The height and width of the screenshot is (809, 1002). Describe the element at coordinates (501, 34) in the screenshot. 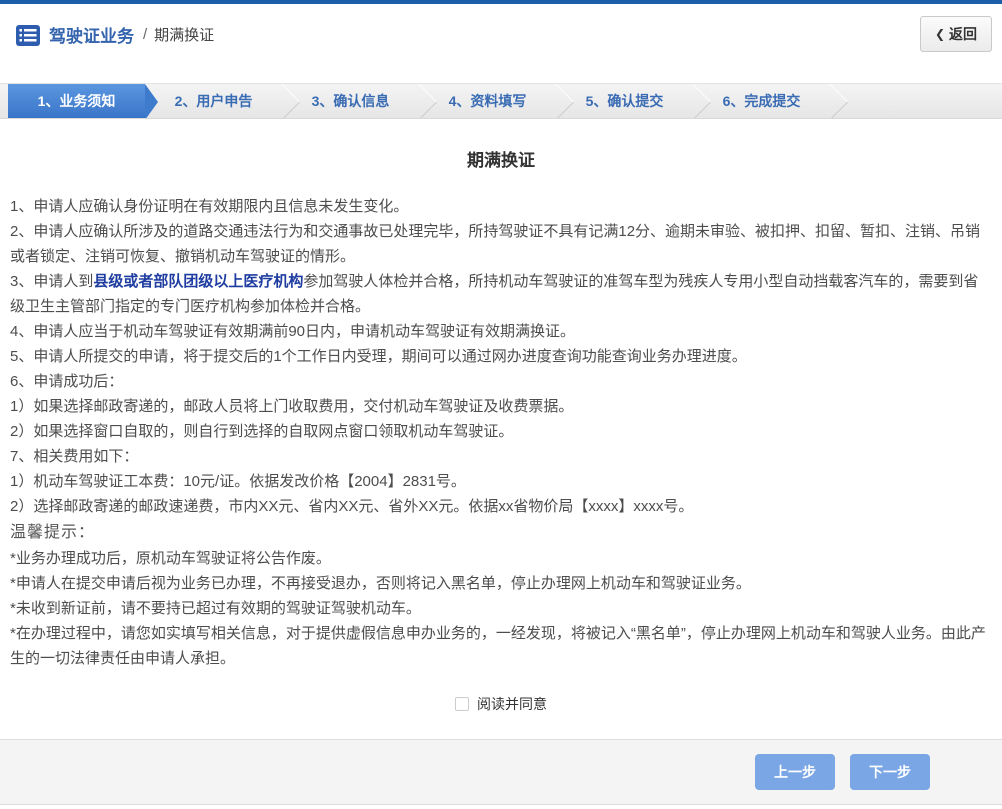

I see `page-header: 驾驶证业务 / 期满换证 ❮ 返回` at that location.